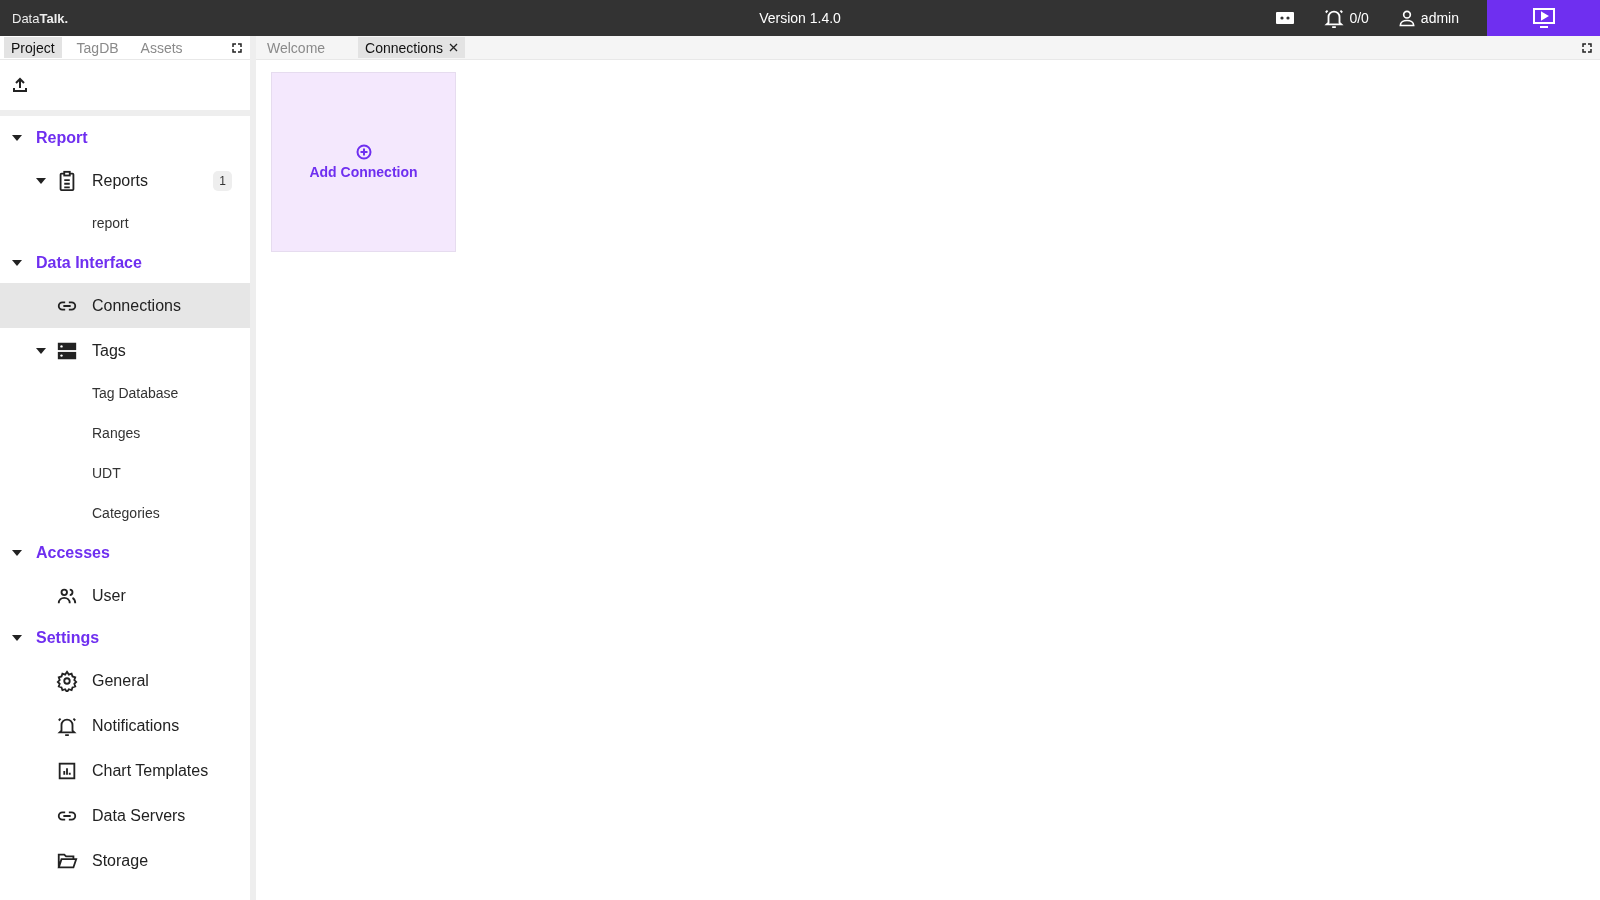 The height and width of the screenshot is (900, 1600). What do you see at coordinates (125, 433) in the screenshot?
I see `tree-leaf: Ranges` at bounding box center [125, 433].